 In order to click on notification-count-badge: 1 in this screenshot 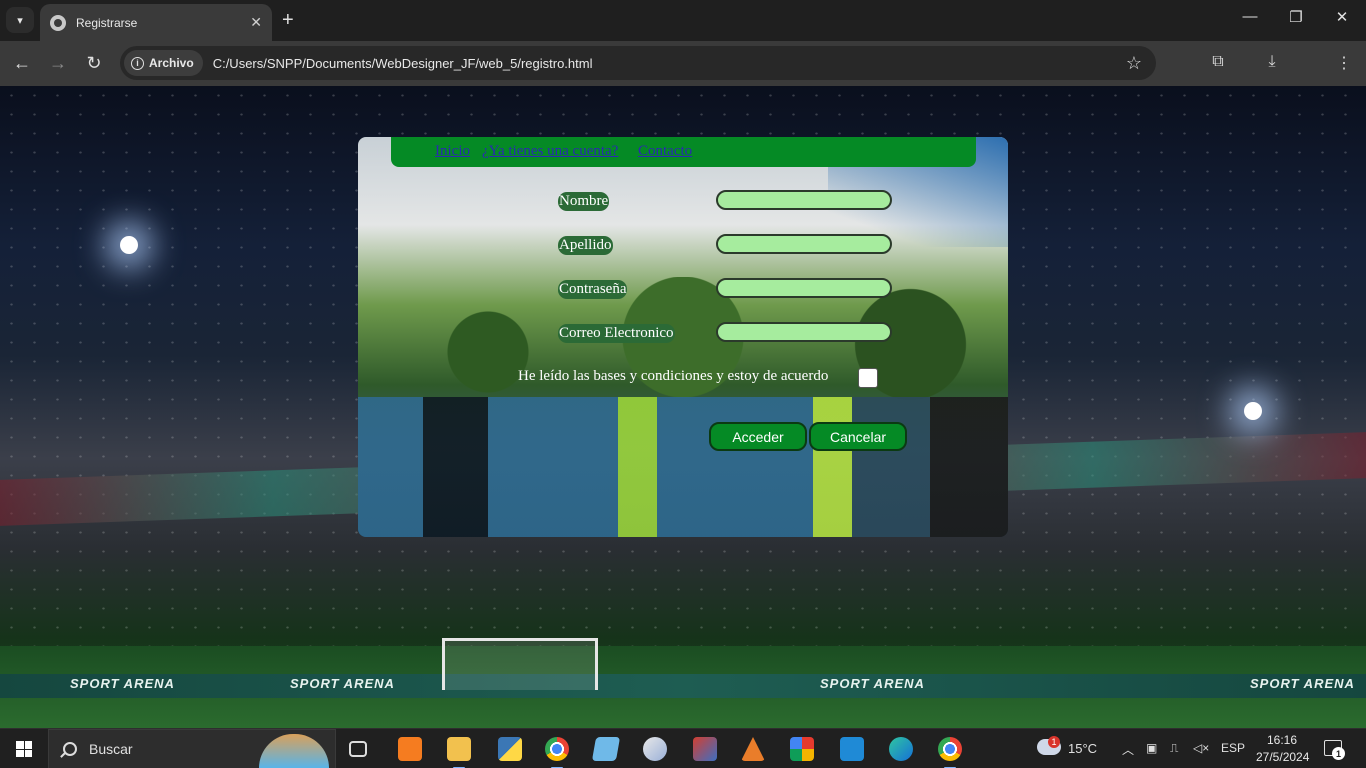, I will do `click(1338, 753)`.